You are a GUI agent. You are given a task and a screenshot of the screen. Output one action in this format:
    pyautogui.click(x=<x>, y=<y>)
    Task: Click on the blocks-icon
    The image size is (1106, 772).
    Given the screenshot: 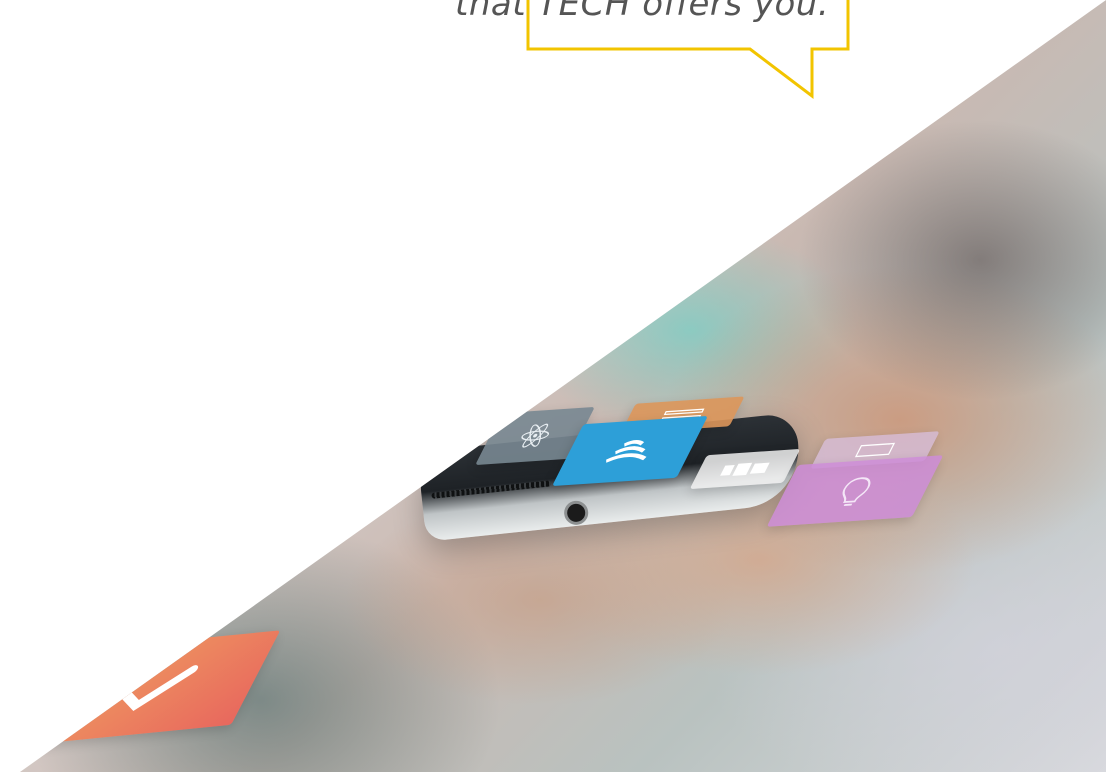 What is the action you would take?
    pyautogui.click(x=745, y=469)
    